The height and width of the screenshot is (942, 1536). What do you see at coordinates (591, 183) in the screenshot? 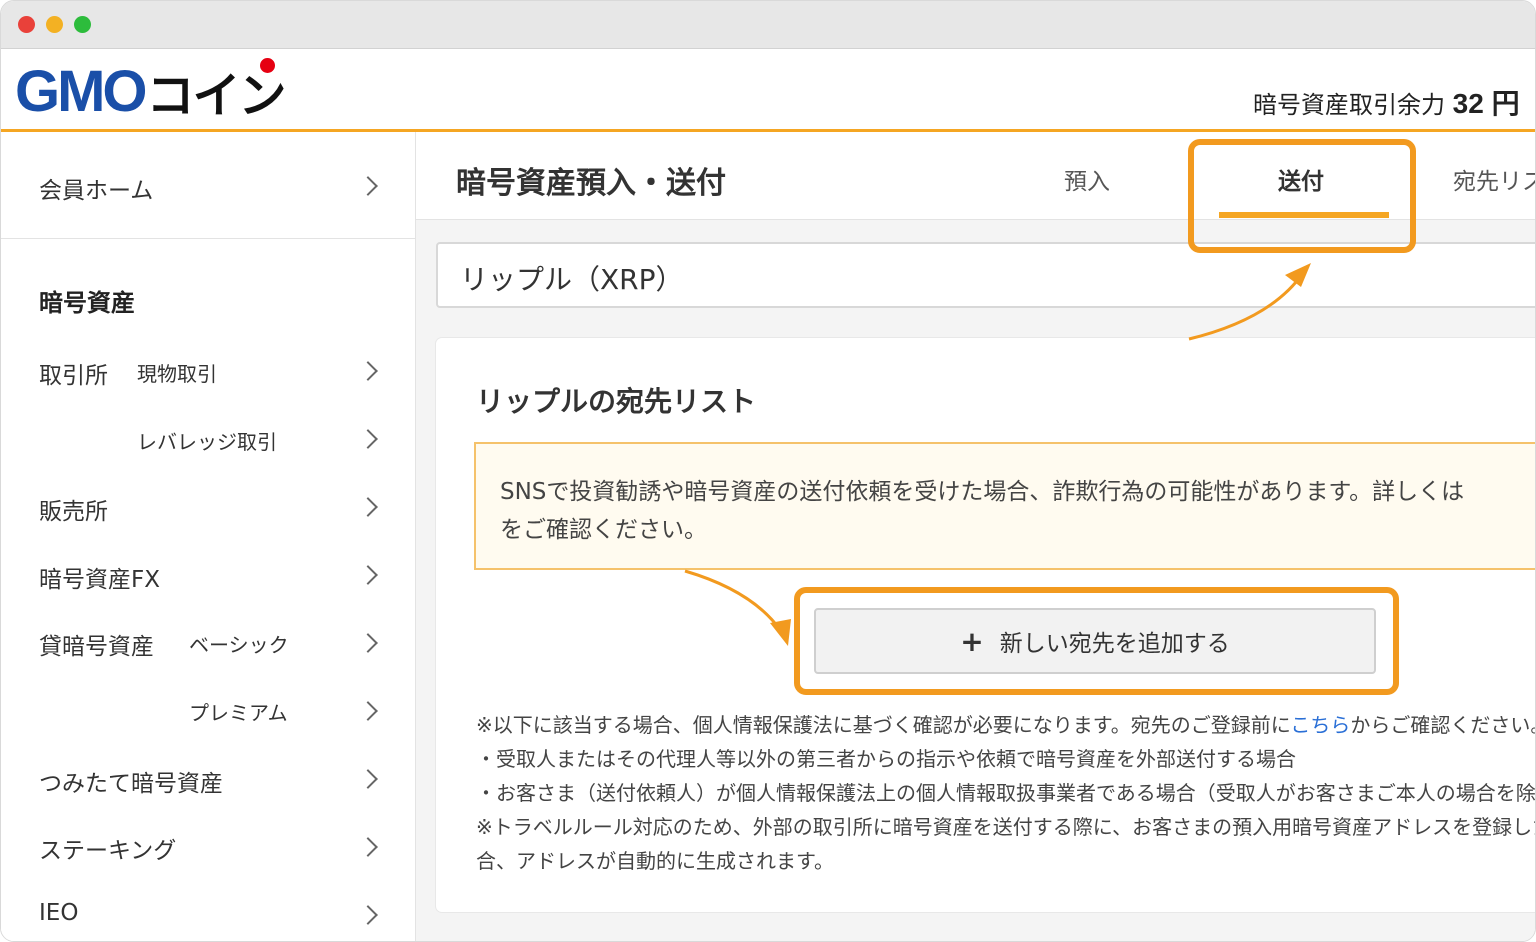
I see `page-title: 暗号資産預入・送付` at bounding box center [591, 183].